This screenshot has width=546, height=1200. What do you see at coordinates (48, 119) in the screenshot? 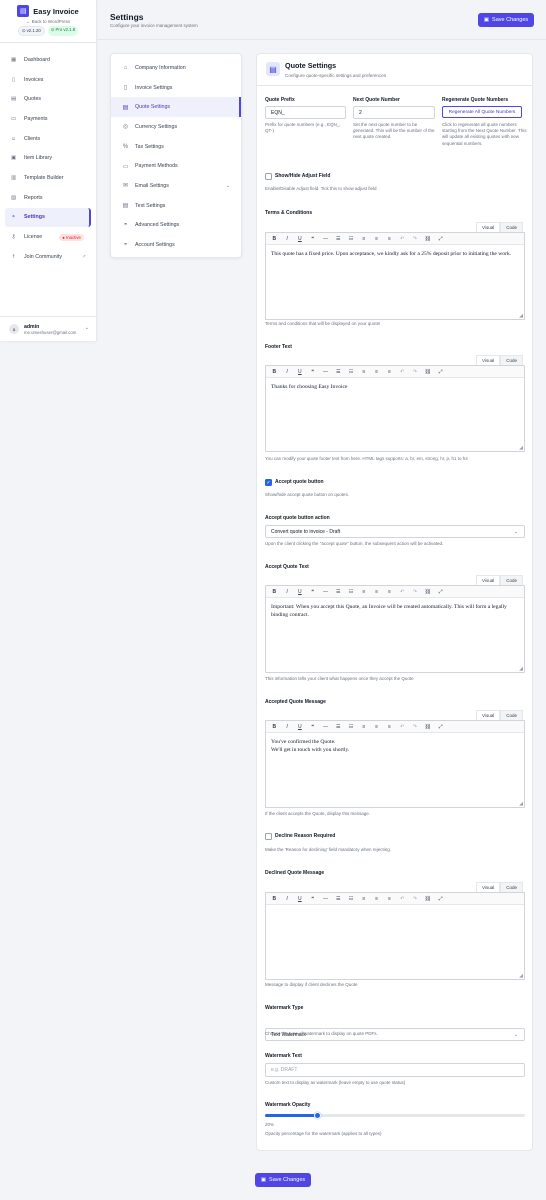
I see `sidebar-item-payments: ▭ Payments` at bounding box center [48, 119].